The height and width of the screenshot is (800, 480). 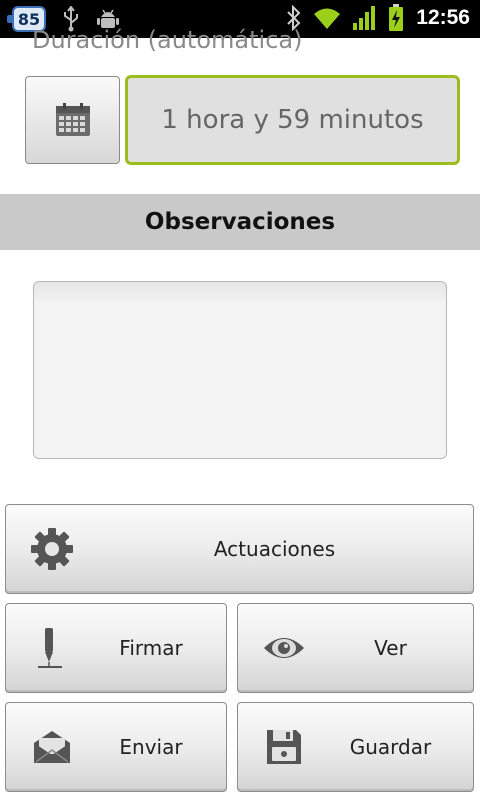 I want to click on guardar-label: Guardar, so click(x=390, y=747).